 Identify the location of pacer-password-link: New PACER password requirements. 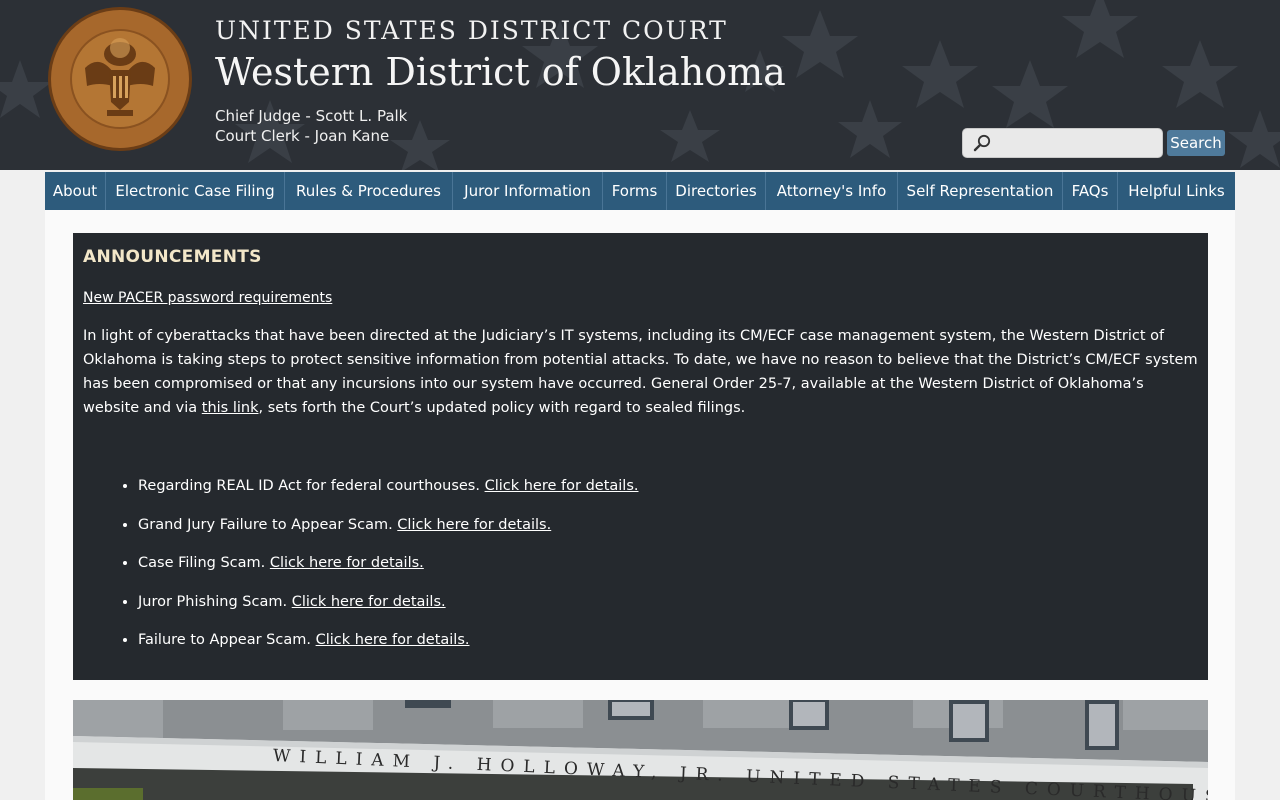
(207, 298).